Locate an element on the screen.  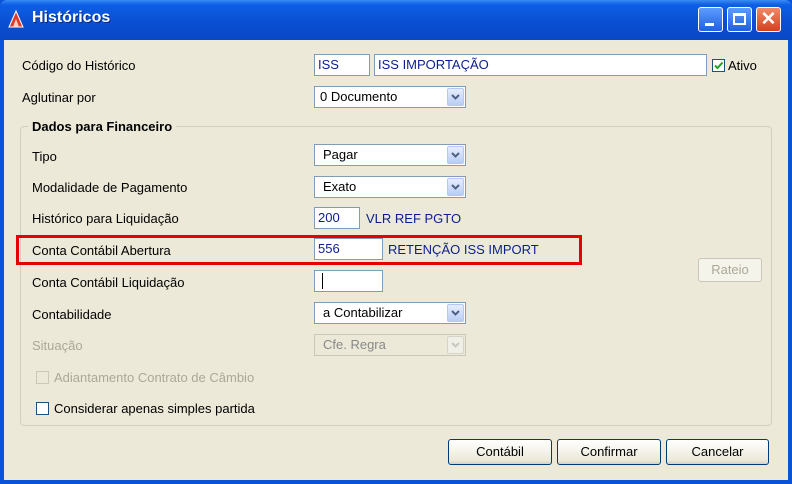
checkmark-icon is located at coordinates (719, 65).